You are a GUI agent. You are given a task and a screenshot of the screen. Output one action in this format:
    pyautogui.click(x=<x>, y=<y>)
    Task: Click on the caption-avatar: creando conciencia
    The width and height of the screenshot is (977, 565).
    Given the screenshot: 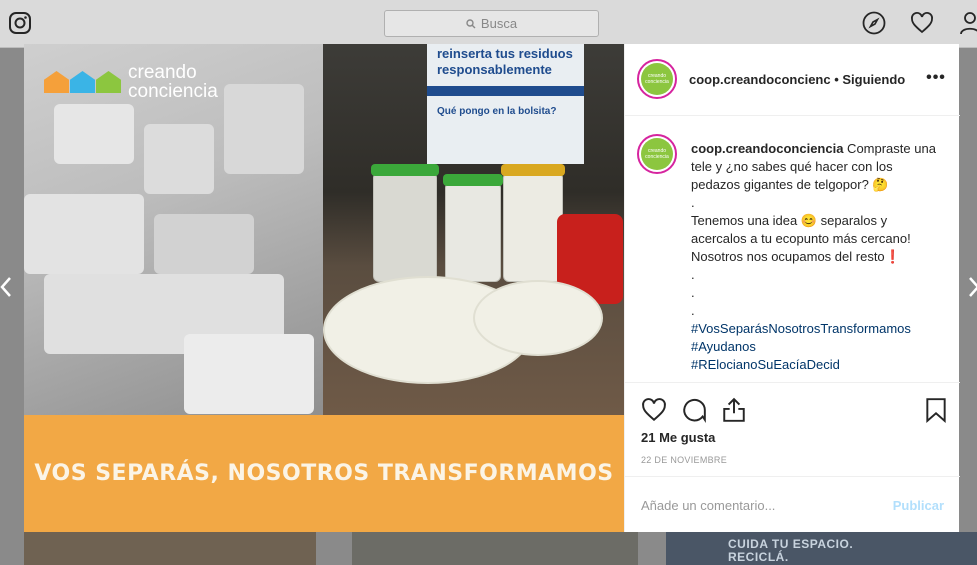 What is the action you would take?
    pyautogui.click(x=657, y=154)
    